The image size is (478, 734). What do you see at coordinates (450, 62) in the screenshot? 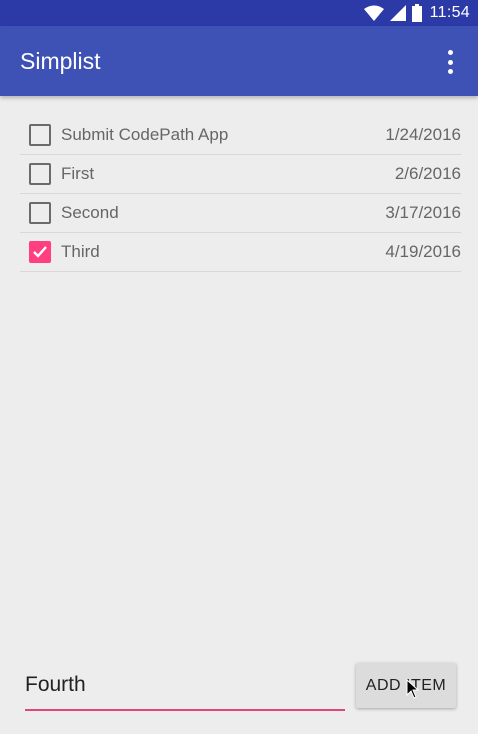
I see `more-vert-icon` at bounding box center [450, 62].